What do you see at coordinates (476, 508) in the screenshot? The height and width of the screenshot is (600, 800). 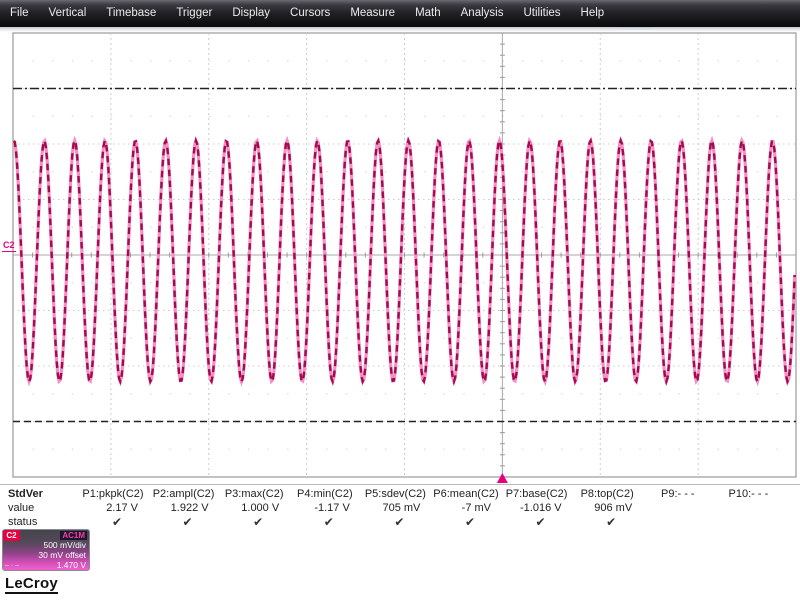 I see `measure-value-6: -7 mV` at bounding box center [476, 508].